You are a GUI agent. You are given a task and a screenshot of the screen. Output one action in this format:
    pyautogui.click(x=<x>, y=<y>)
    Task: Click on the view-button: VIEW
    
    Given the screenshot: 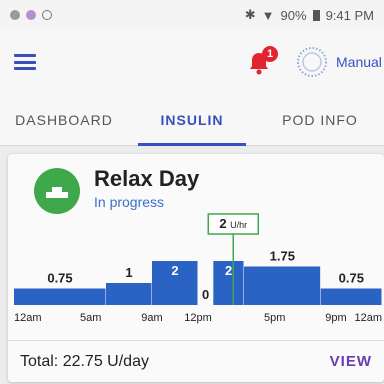 What is the action you would take?
    pyautogui.click(x=351, y=361)
    